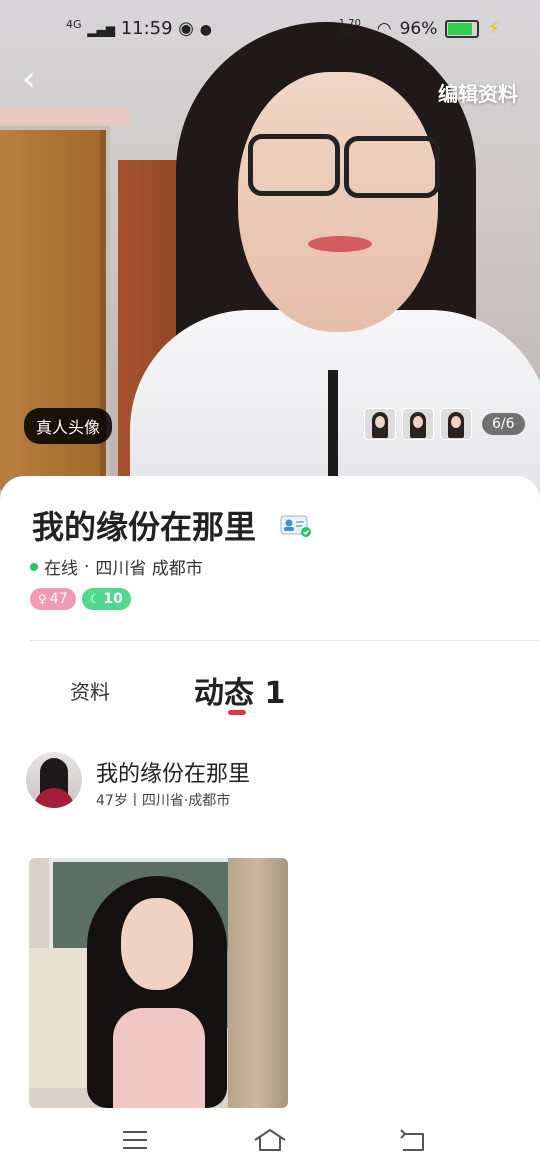  Describe the element at coordinates (90, 690) in the screenshot. I see `tab-info: 资料` at that location.